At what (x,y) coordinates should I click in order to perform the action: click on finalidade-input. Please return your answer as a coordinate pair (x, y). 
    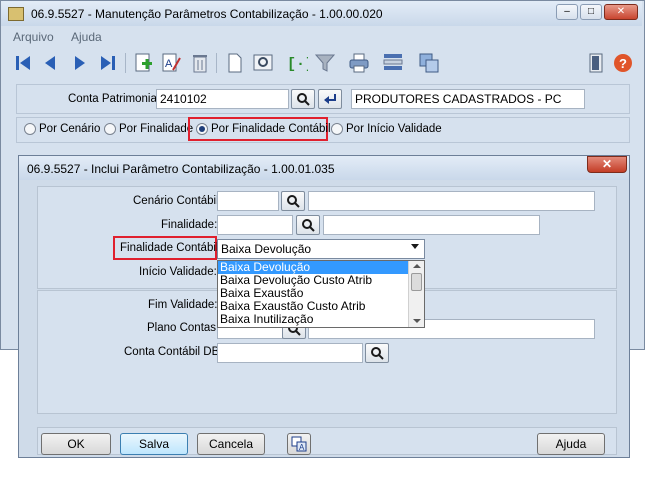
    Looking at the image, I should click on (255, 225).